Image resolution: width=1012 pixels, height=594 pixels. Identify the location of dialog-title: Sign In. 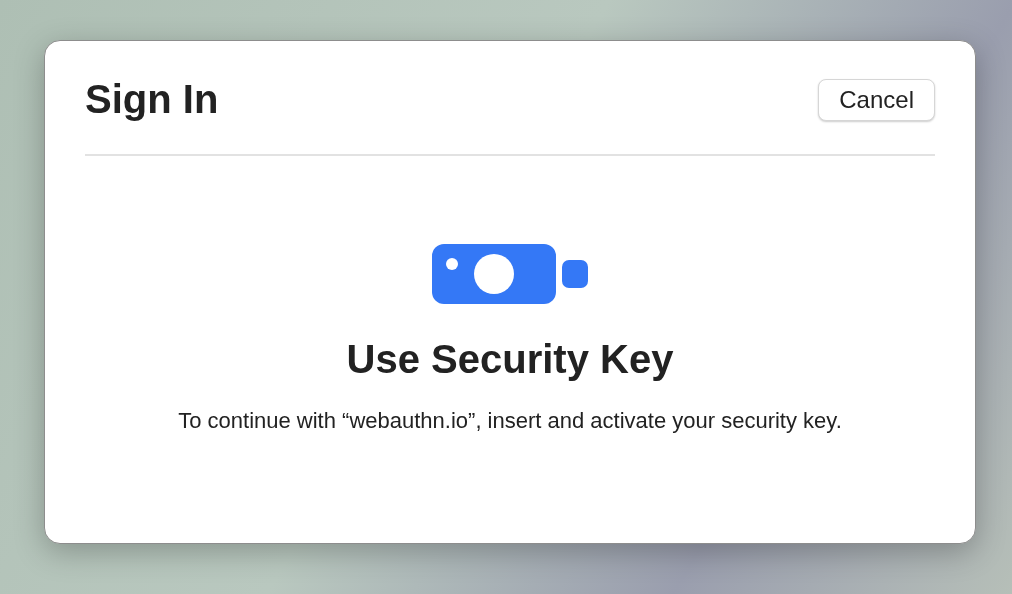
(152, 99).